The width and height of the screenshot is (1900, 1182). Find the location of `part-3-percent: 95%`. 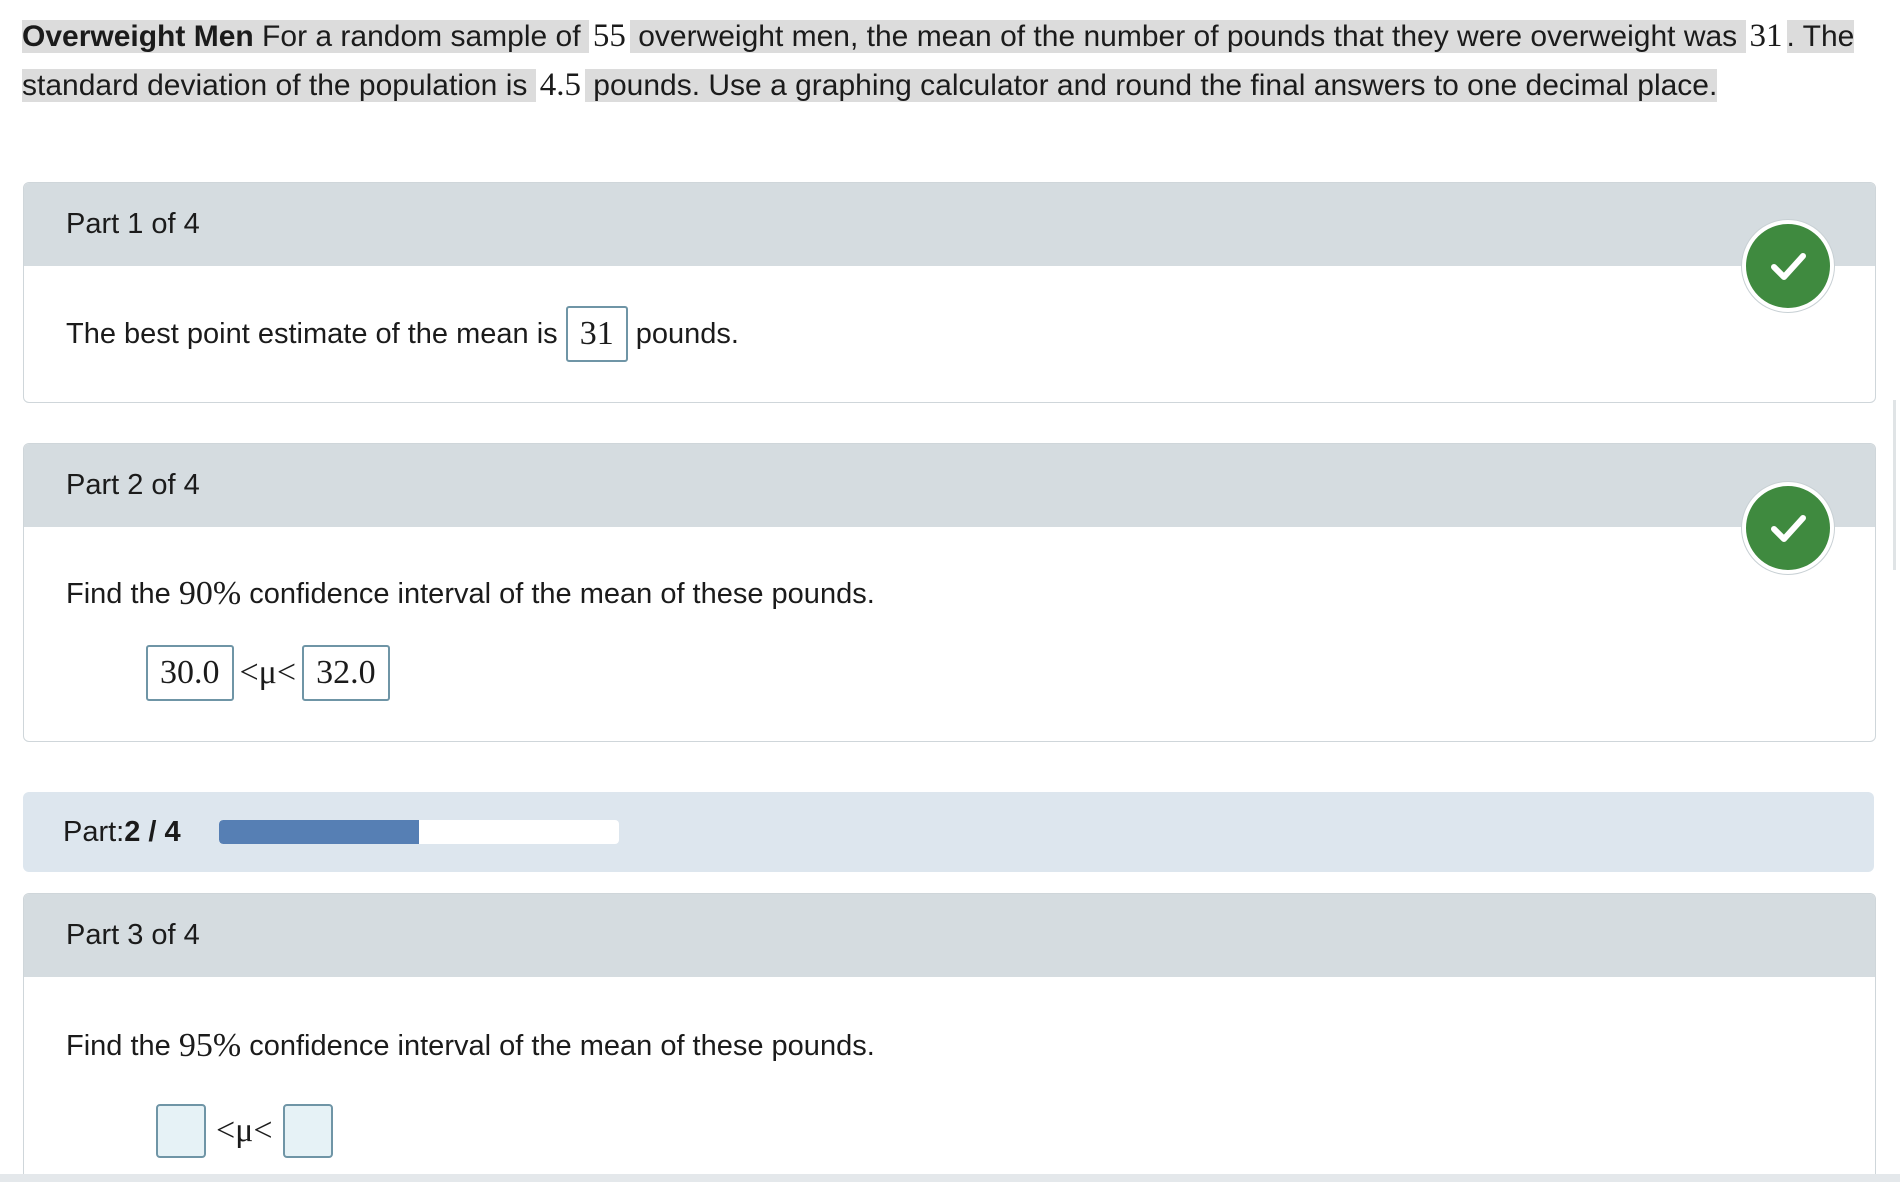

part-3-percent: 95% is located at coordinates (210, 1045).